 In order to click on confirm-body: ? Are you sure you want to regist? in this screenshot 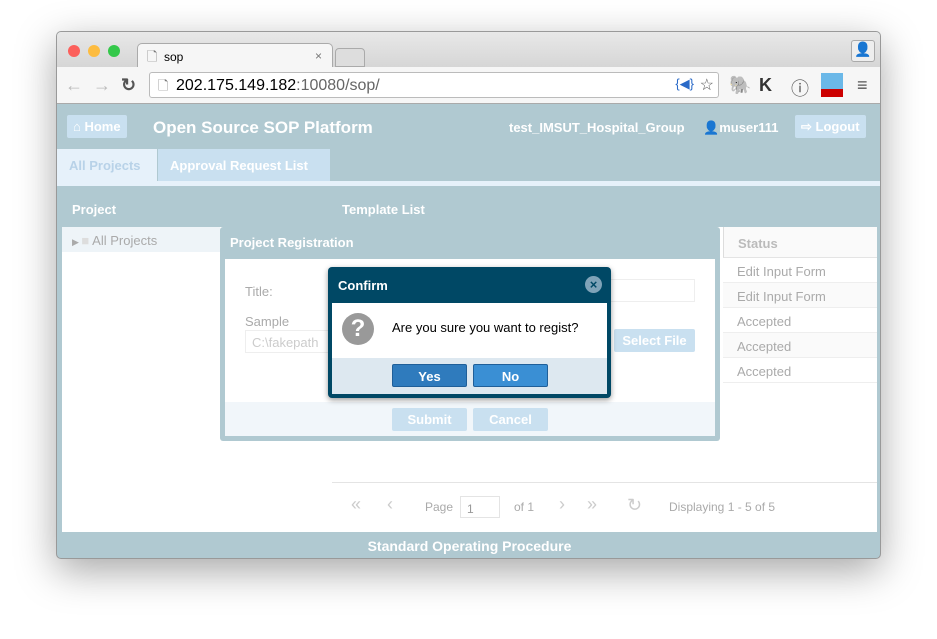, I will do `click(469, 330)`.